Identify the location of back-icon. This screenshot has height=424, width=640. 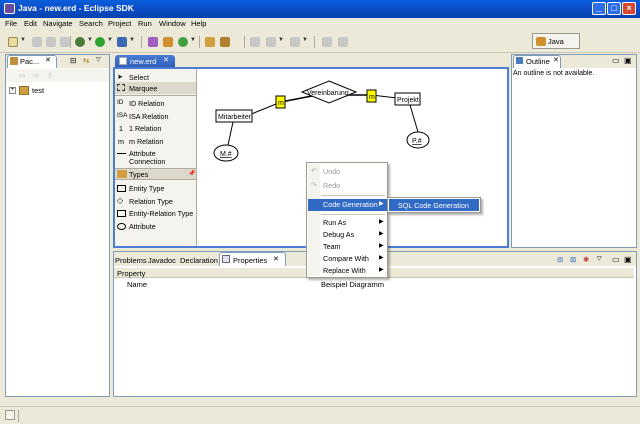
(271, 42).